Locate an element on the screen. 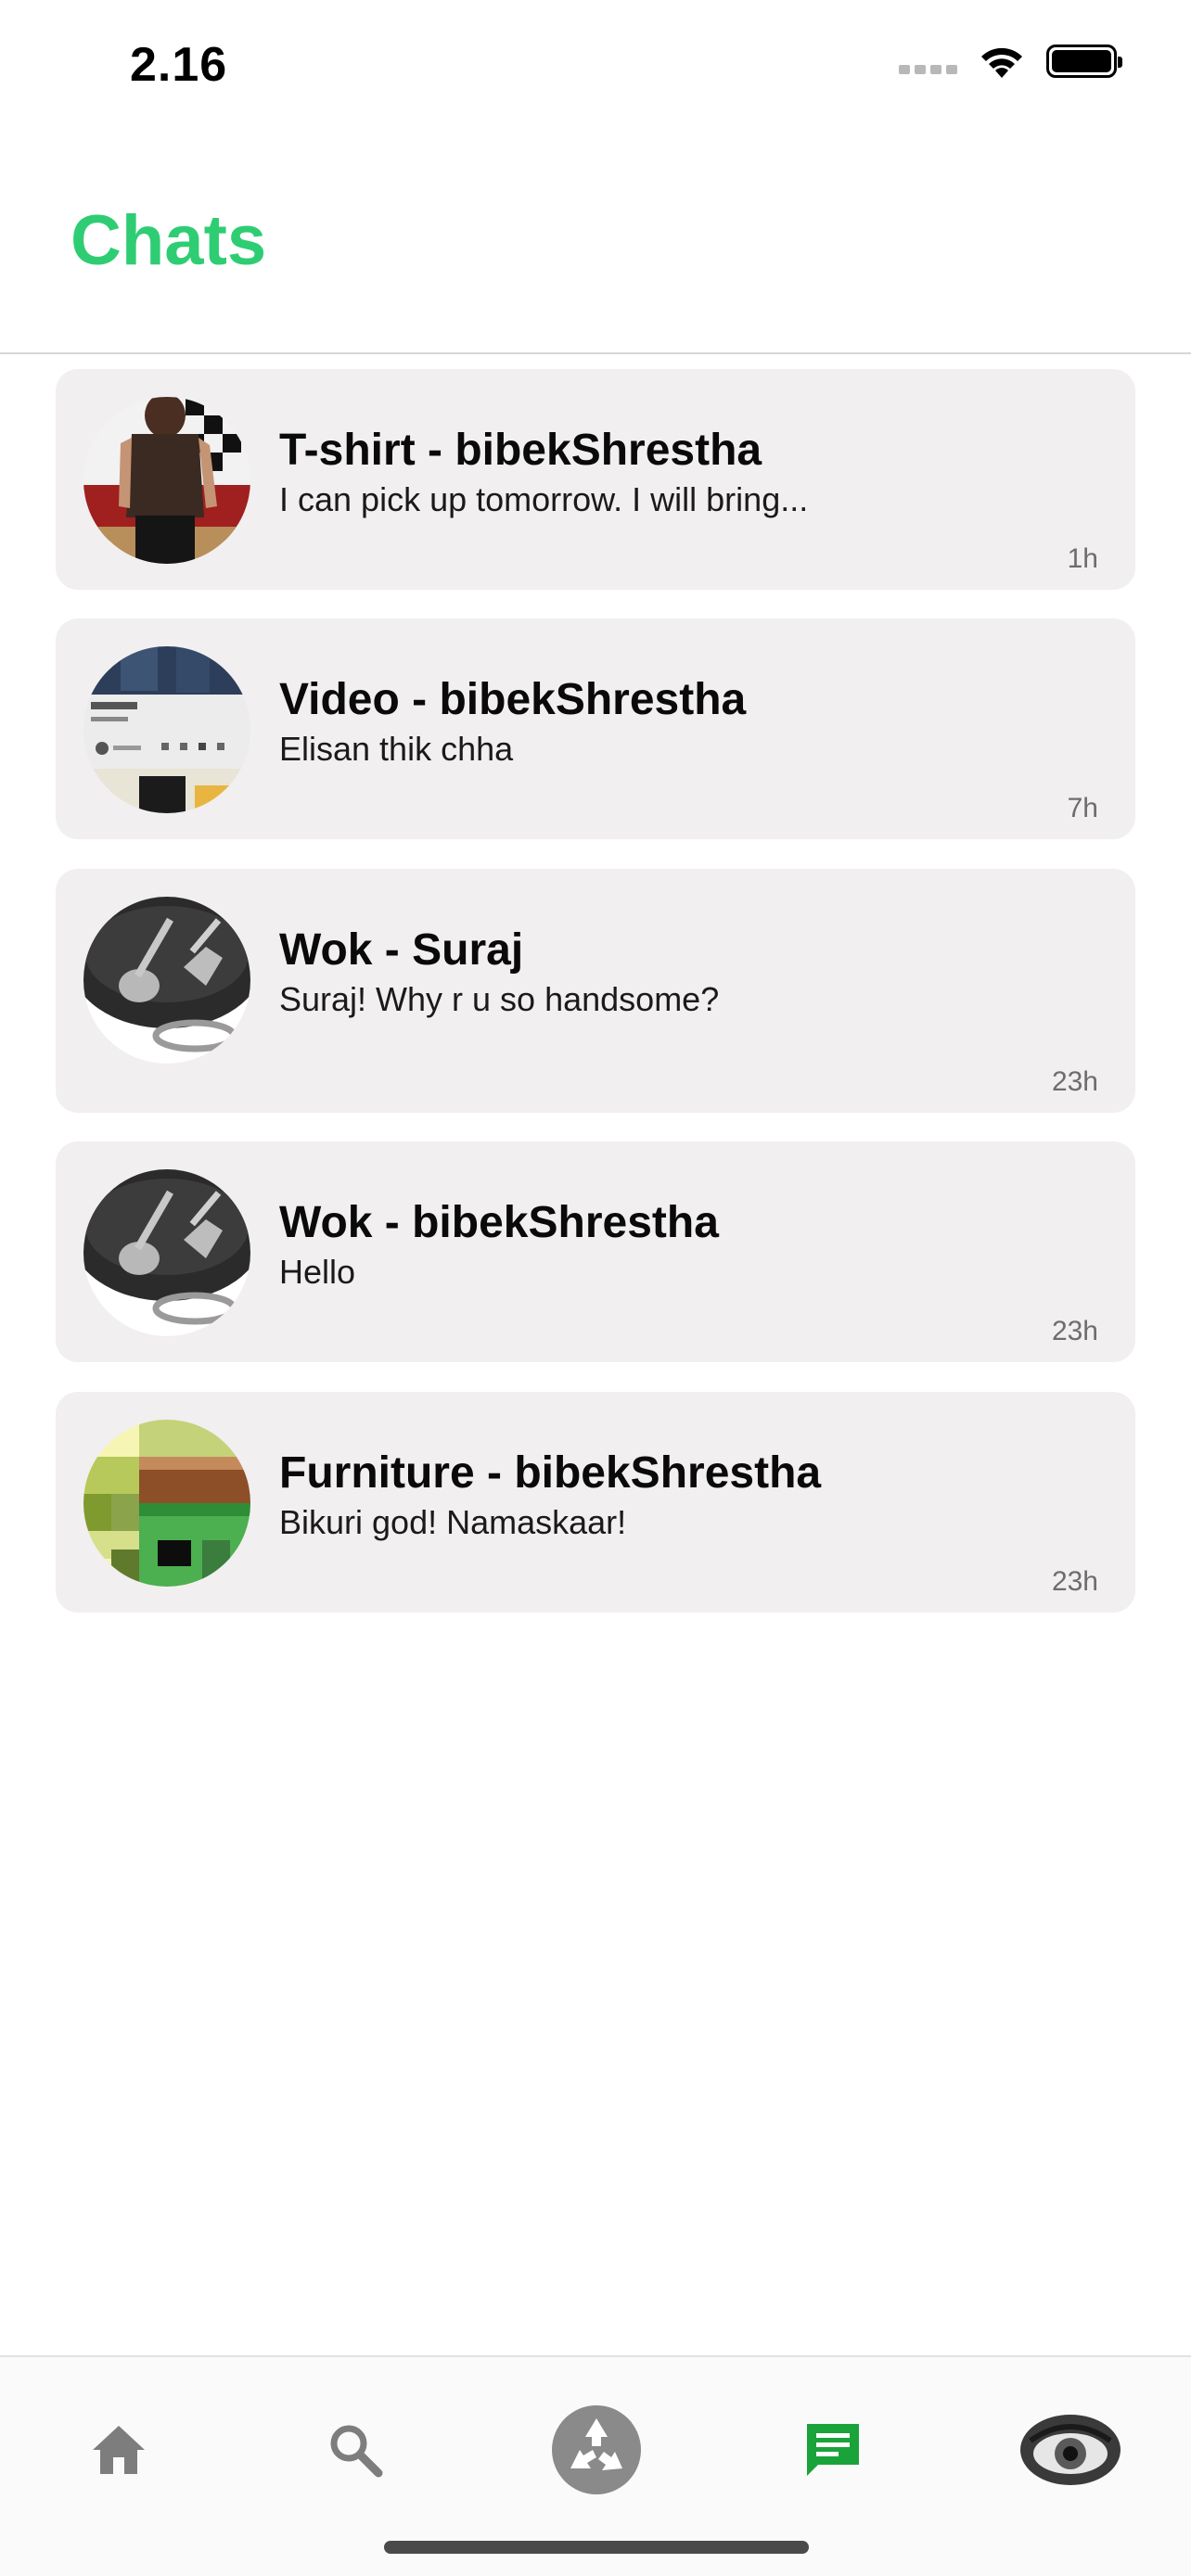 This screenshot has width=1191, height=2576. search-icon is located at coordinates (356, 2451).